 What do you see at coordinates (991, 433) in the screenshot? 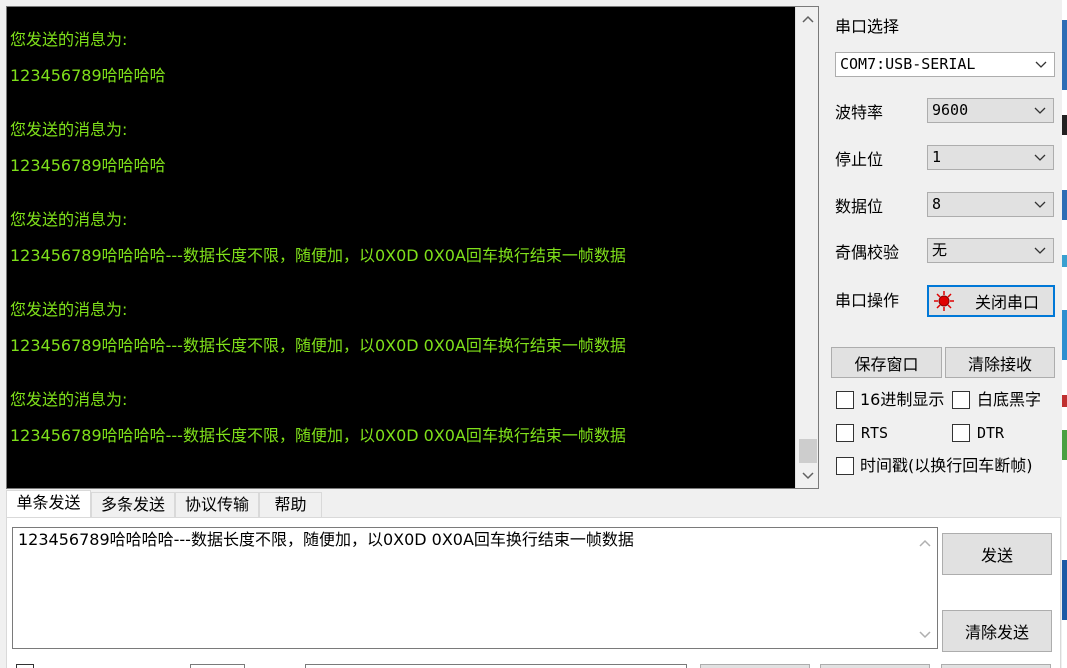
I see `dtr-label: DTR` at bounding box center [991, 433].